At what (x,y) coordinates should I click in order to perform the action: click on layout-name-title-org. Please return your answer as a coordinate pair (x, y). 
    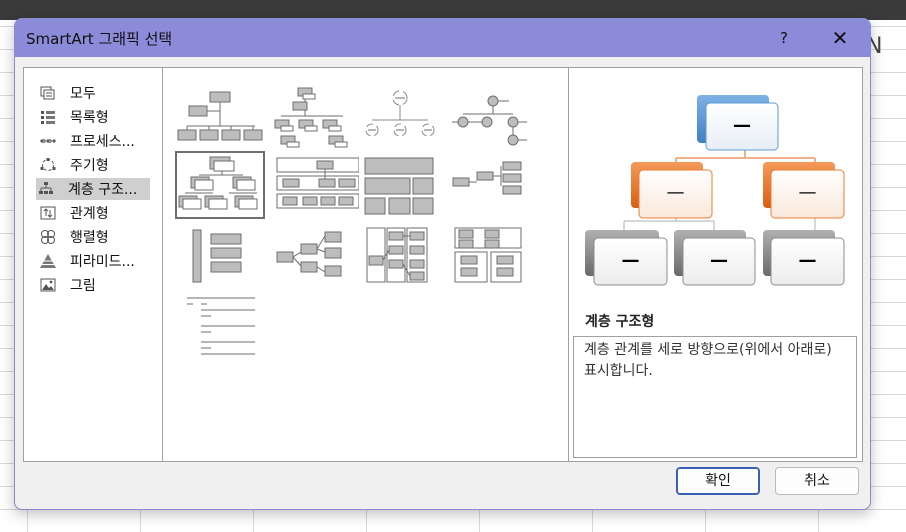
    Looking at the image, I should click on (316, 118).